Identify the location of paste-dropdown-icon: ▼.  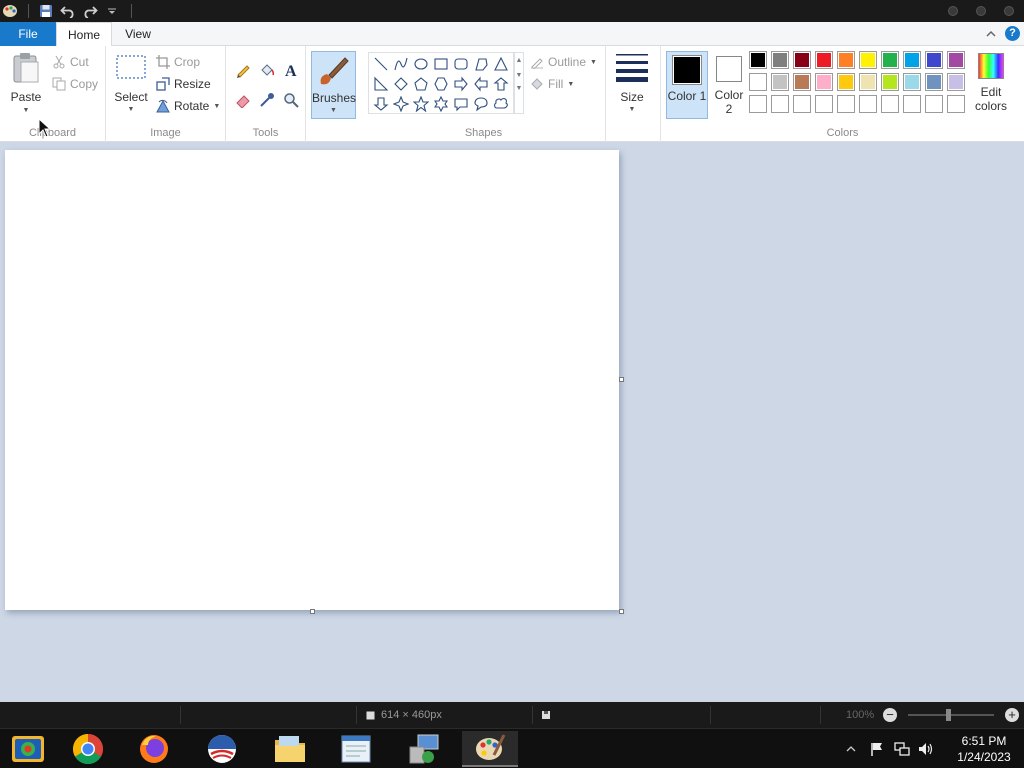
(26, 110).